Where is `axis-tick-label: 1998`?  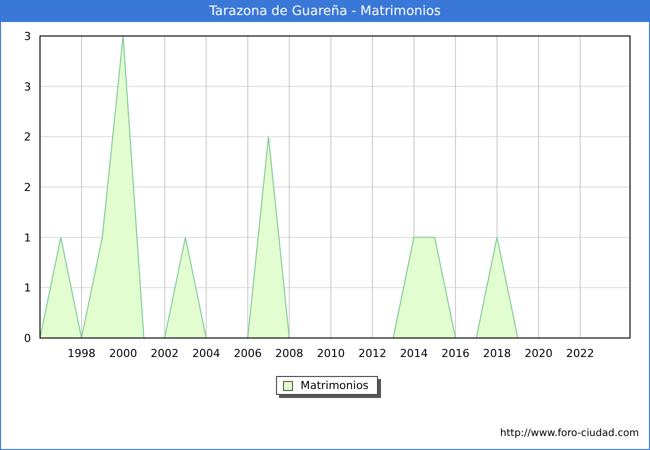
axis-tick-label: 1998 is located at coordinates (82, 353).